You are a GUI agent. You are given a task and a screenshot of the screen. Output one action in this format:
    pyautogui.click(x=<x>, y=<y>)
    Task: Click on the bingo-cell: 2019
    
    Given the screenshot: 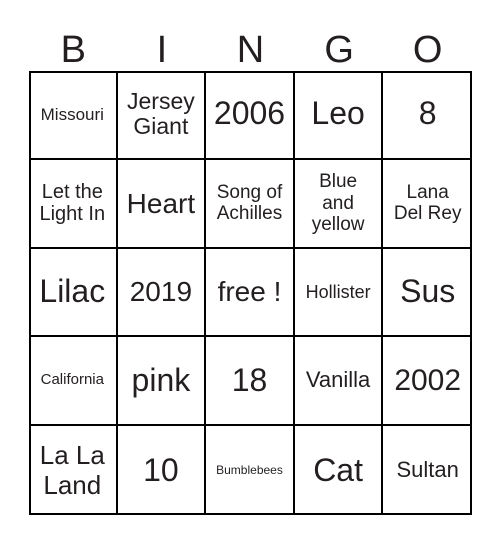 What is the action you would take?
    pyautogui.click(x=162, y=293)
    